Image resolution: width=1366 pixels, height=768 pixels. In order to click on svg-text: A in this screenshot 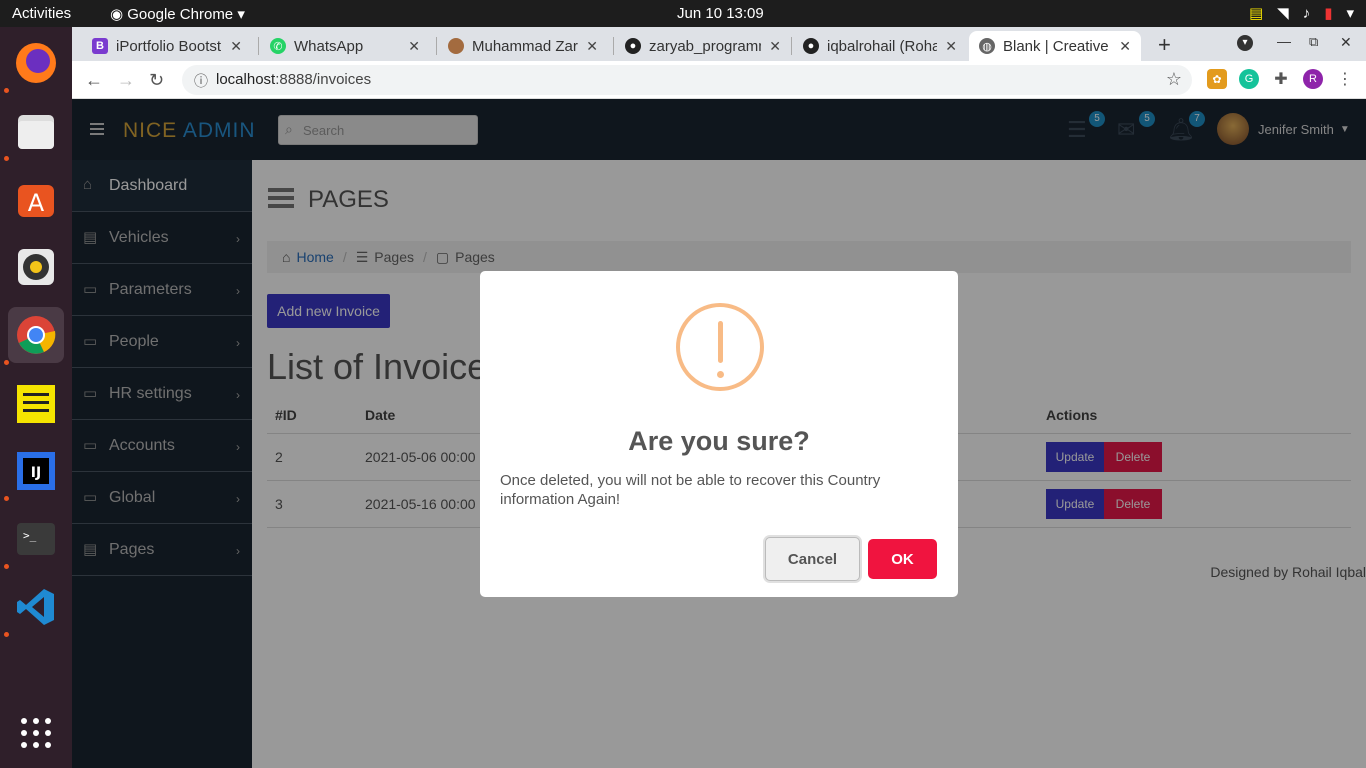, I will do `click(36, 203)`.